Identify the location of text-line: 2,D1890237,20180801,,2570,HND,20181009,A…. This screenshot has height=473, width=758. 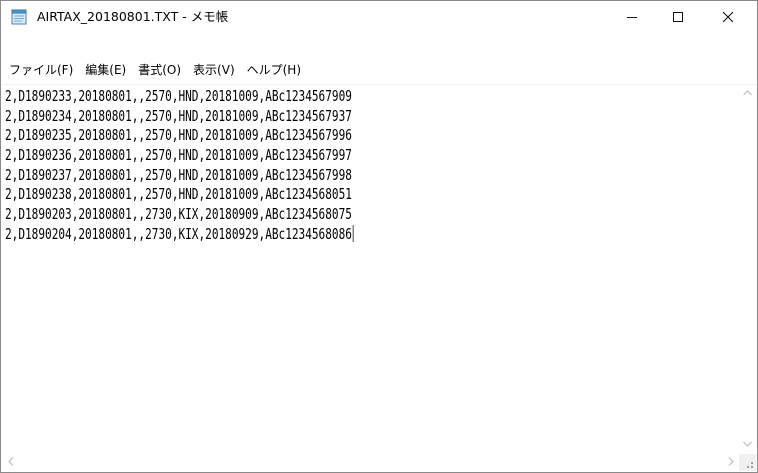
(178, 174).